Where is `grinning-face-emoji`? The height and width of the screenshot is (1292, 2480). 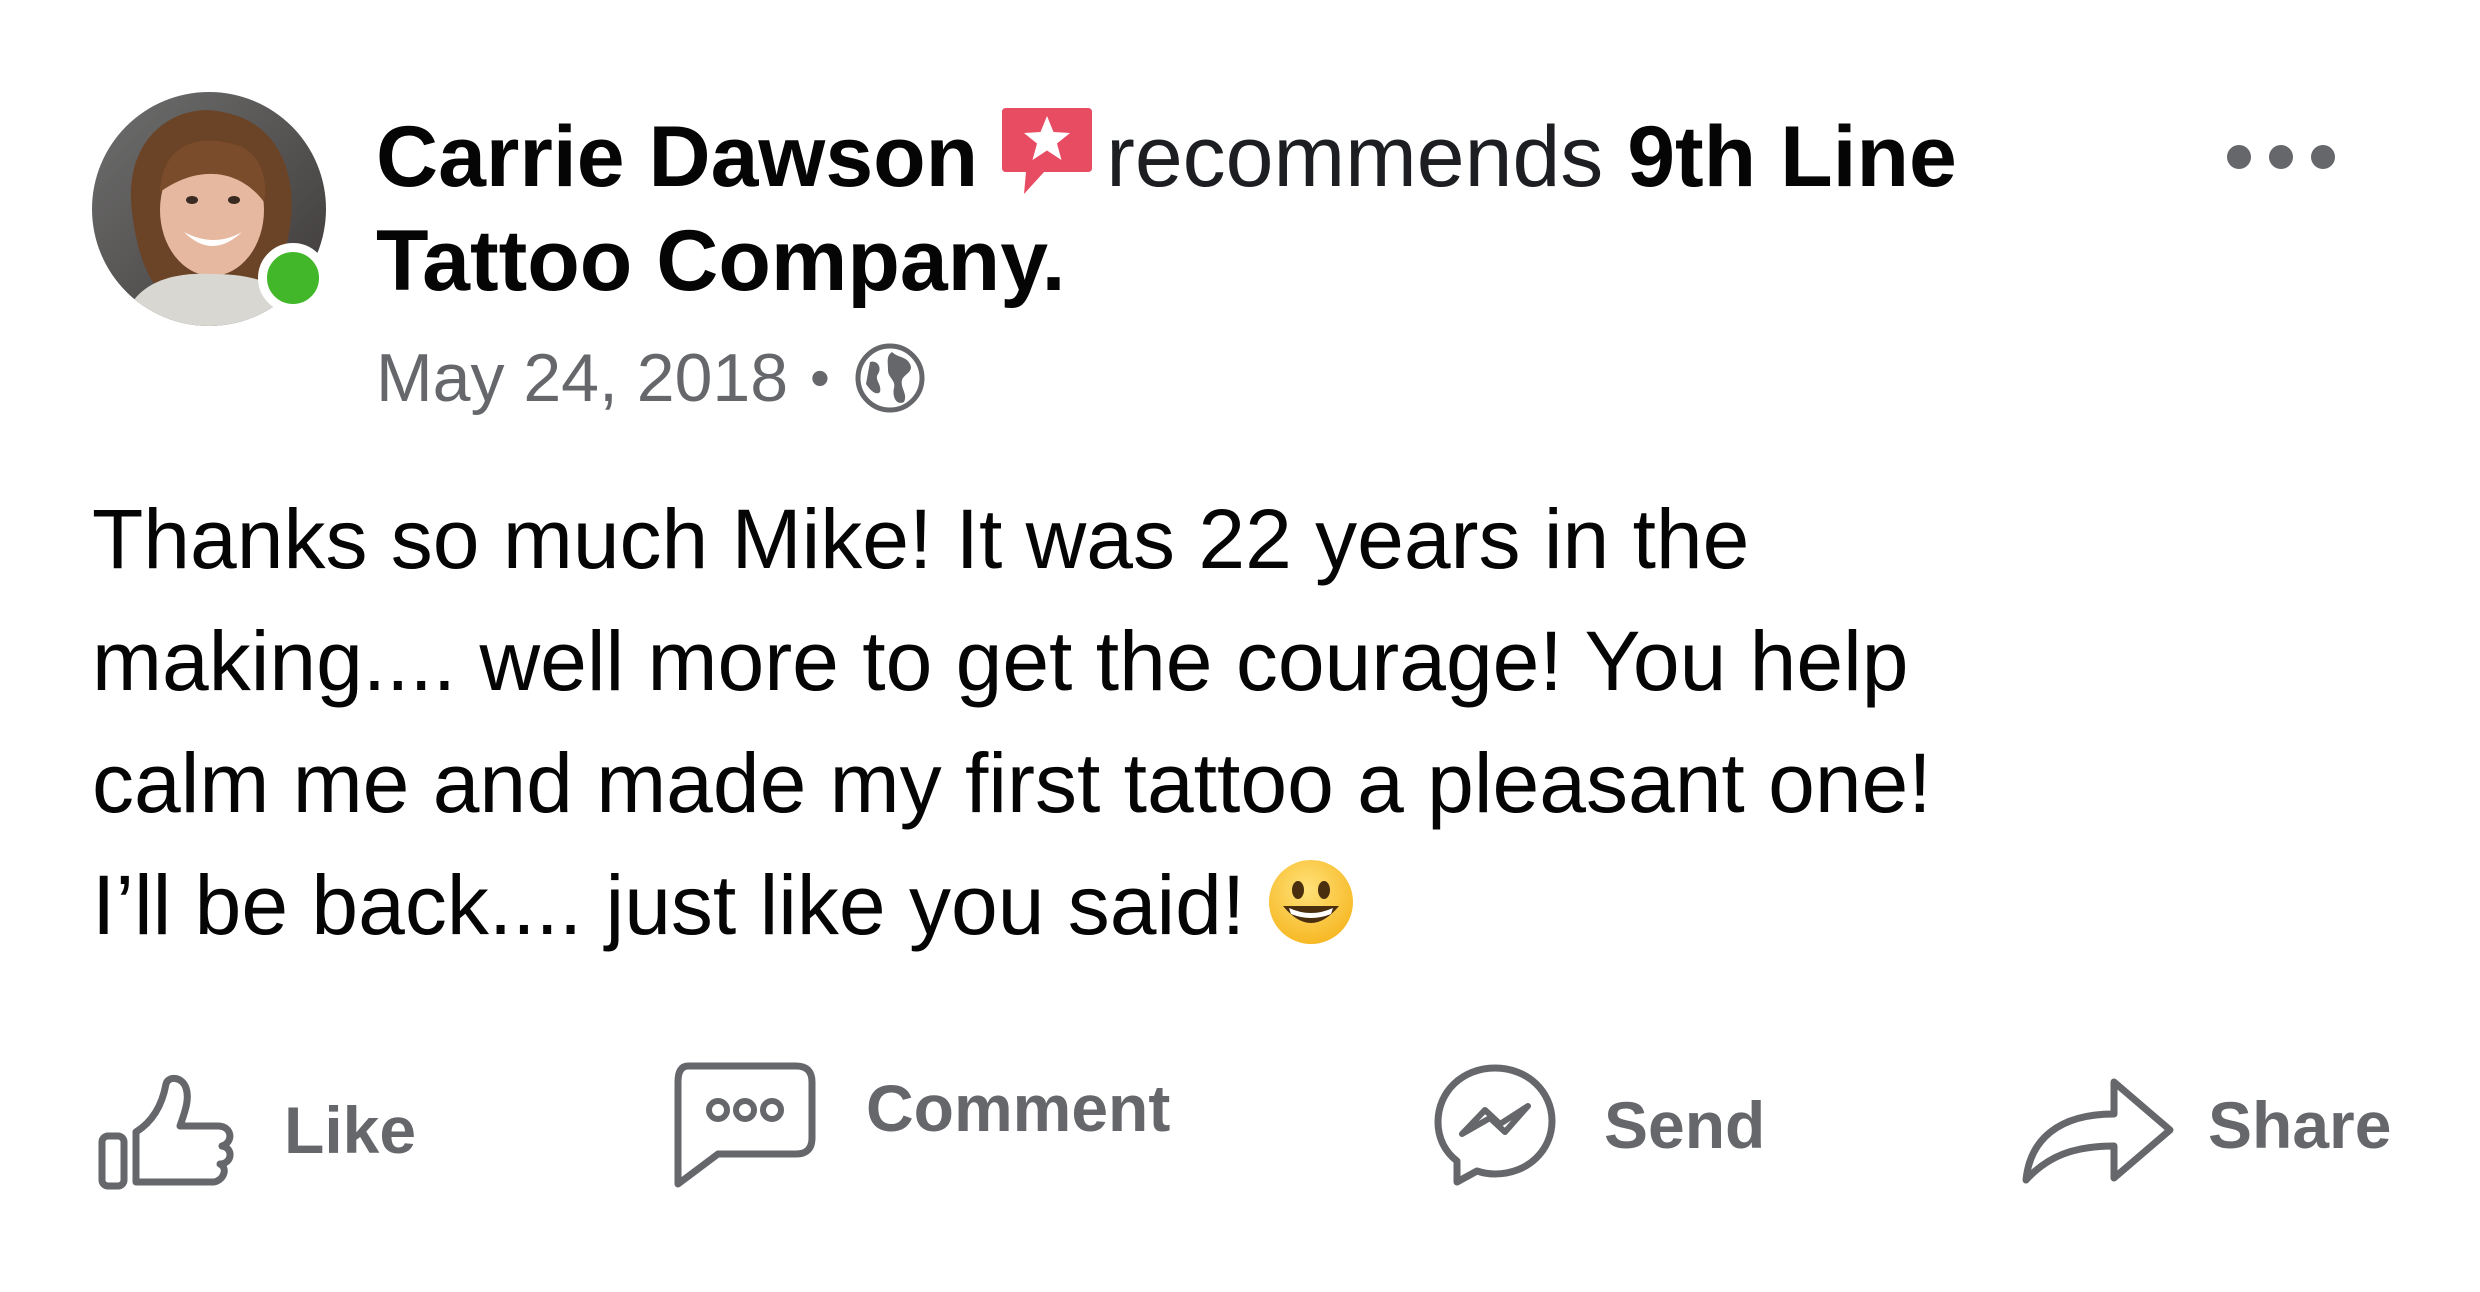
grinning-face-emoji is located at coordinates (1311, 902).